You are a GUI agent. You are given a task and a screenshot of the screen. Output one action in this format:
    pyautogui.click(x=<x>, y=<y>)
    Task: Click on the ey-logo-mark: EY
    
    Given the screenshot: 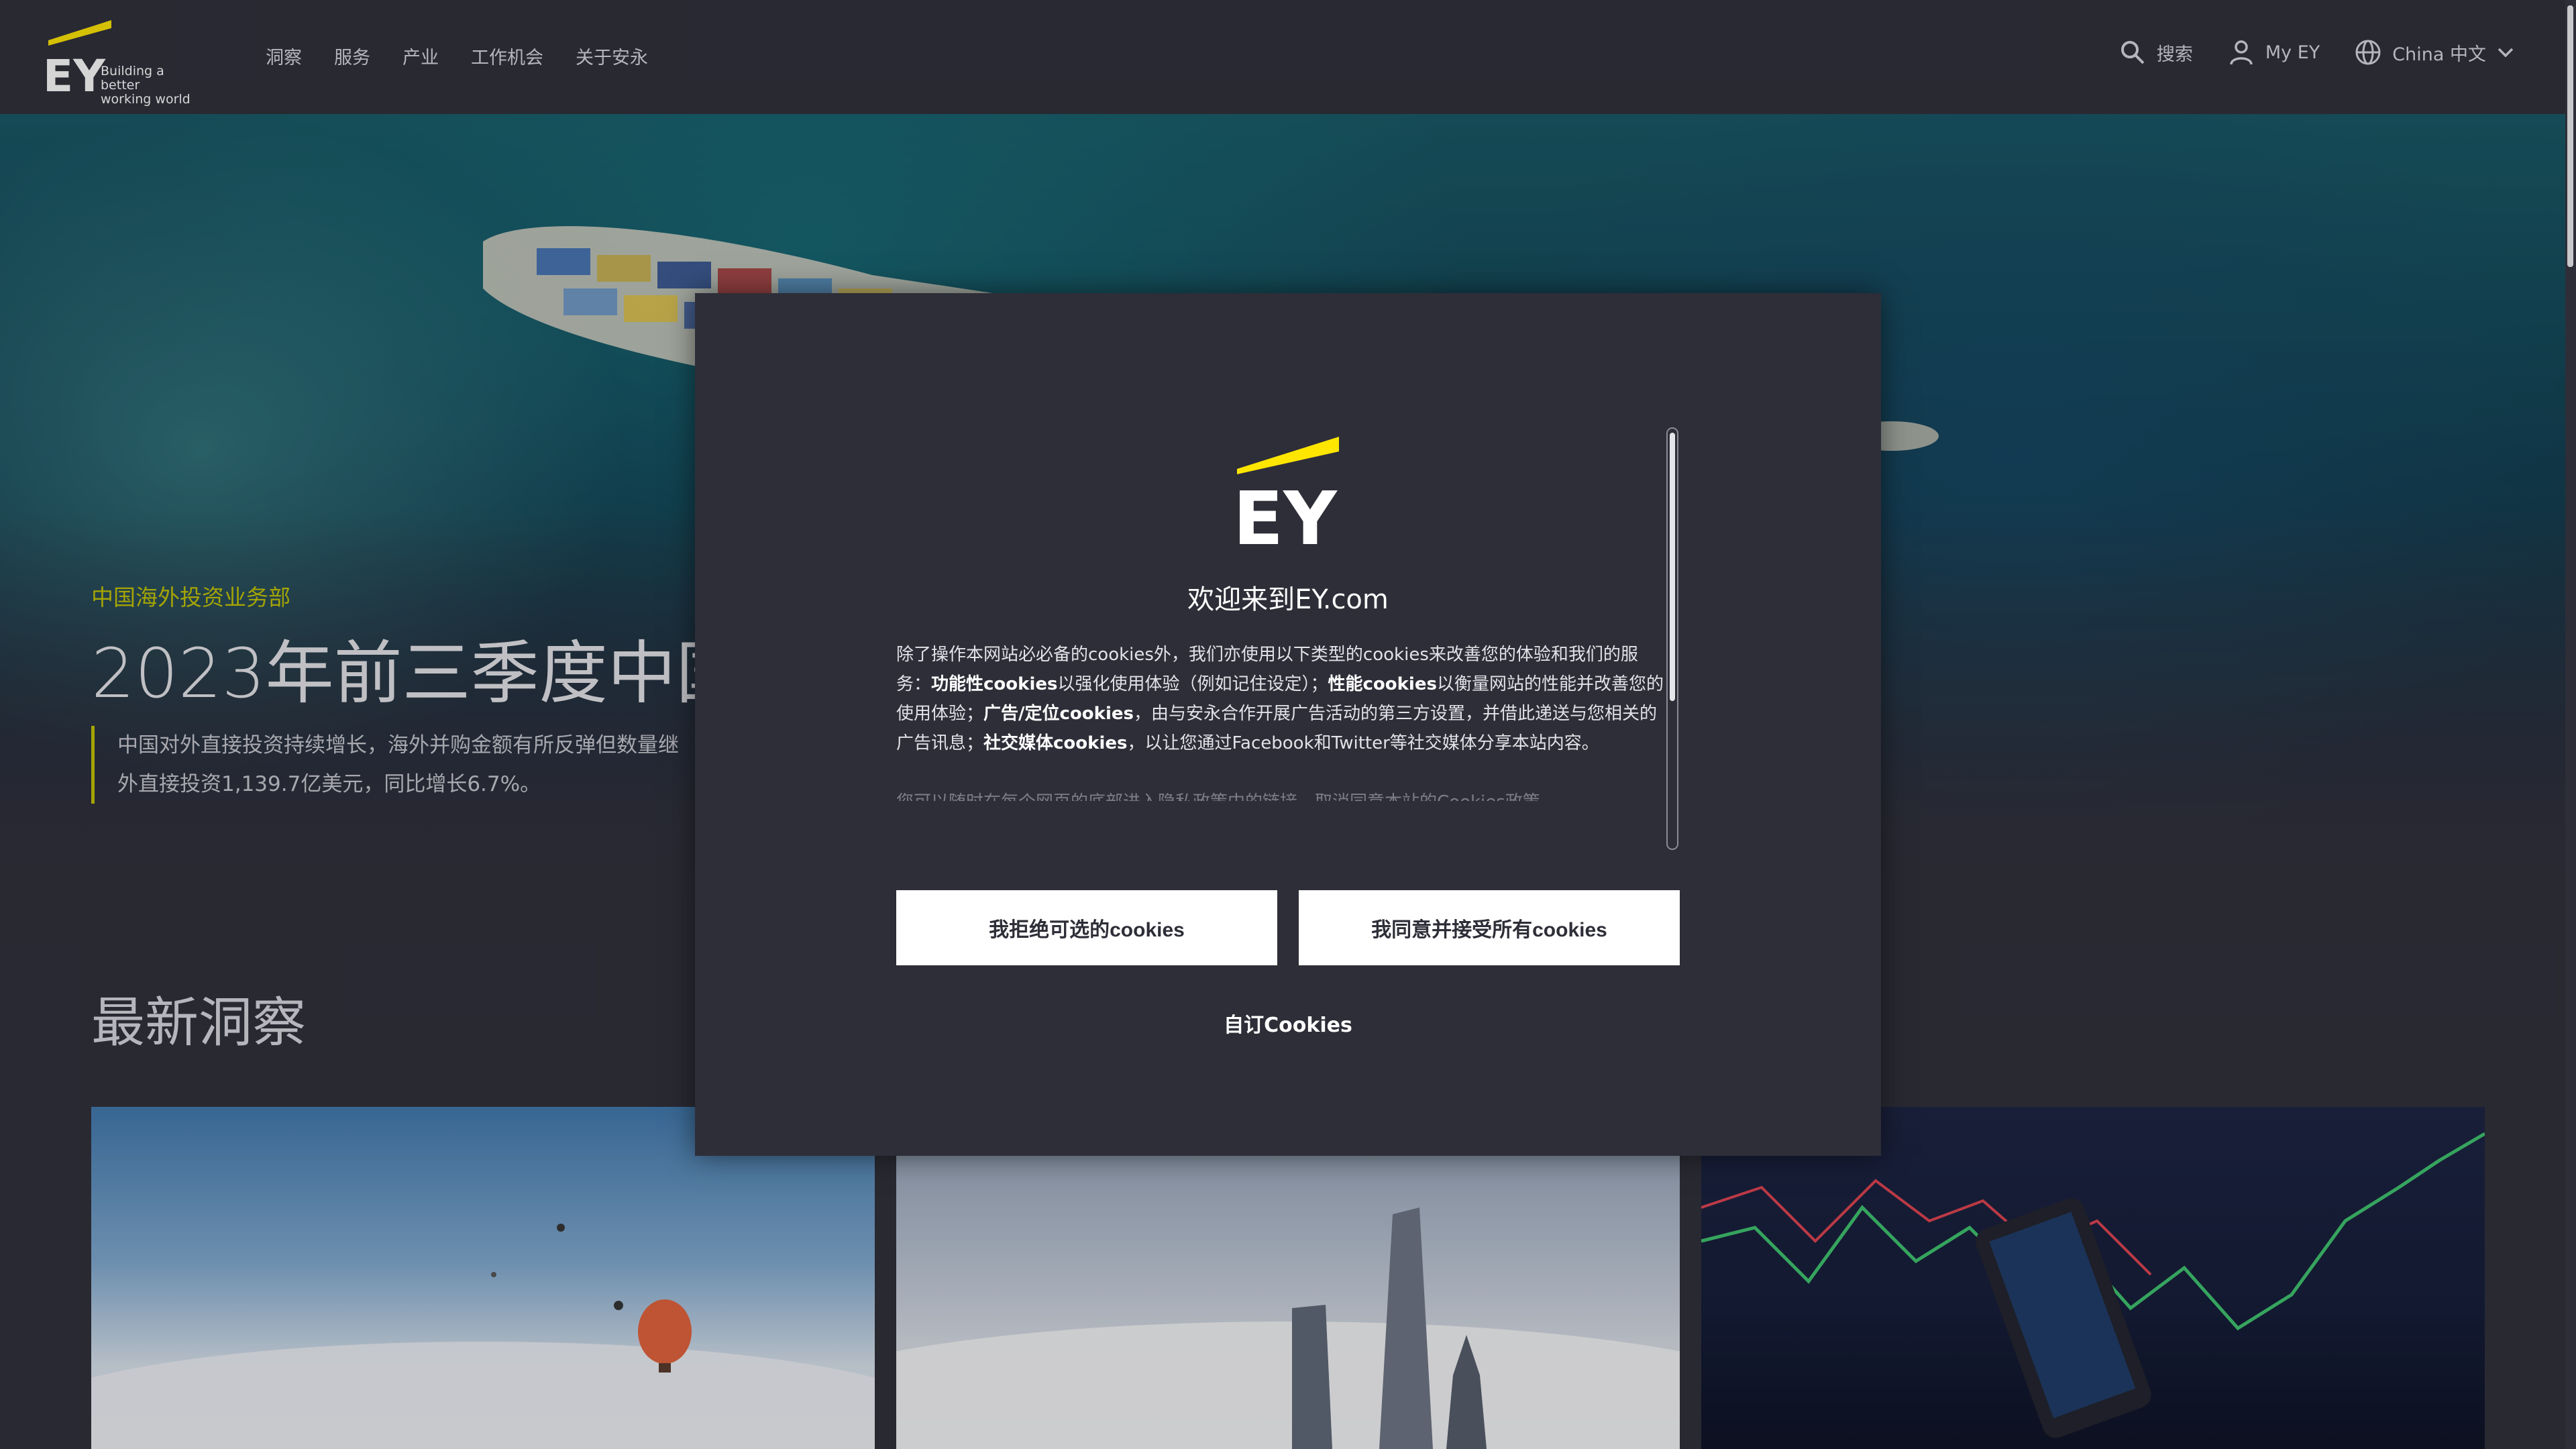 What is the action you would take?
    pyautogui.click(x=1286, y=499)
    